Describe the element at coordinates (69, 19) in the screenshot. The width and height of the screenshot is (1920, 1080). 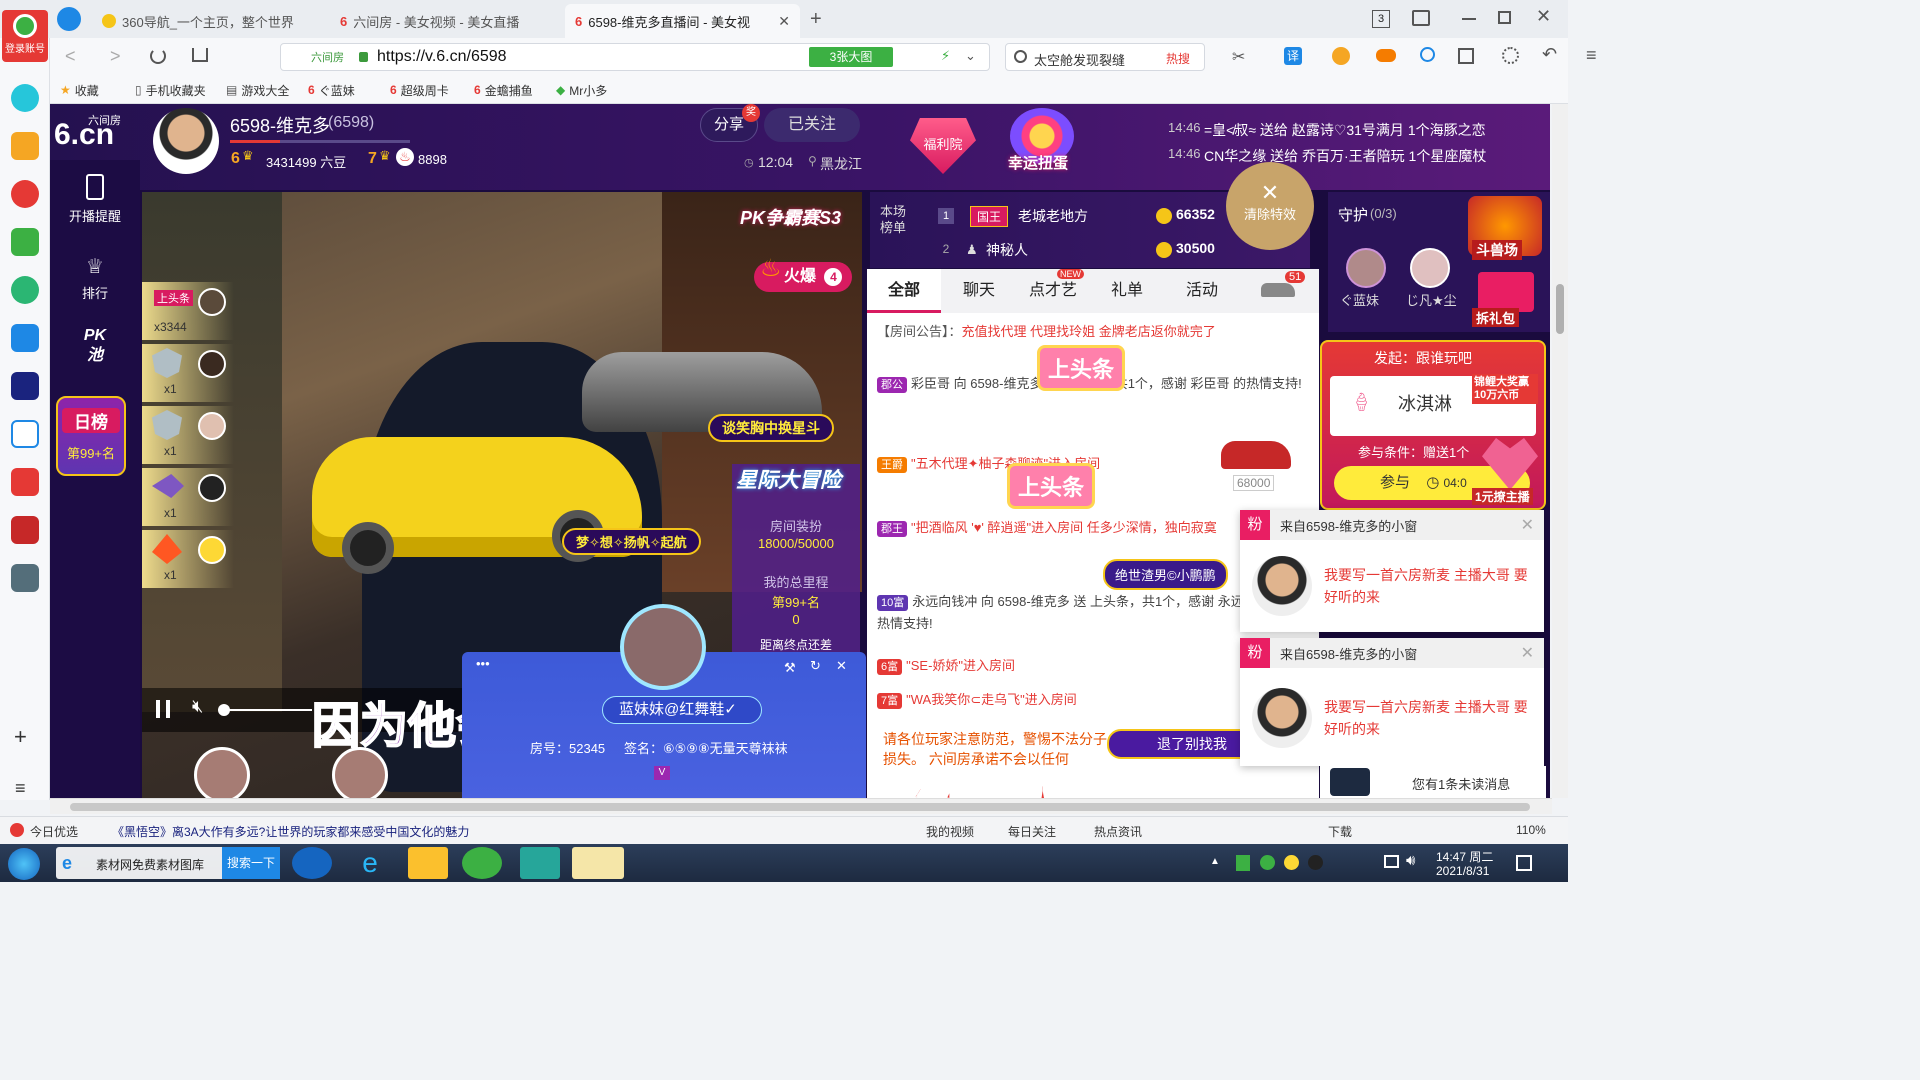
I see `send-icon` at that location.